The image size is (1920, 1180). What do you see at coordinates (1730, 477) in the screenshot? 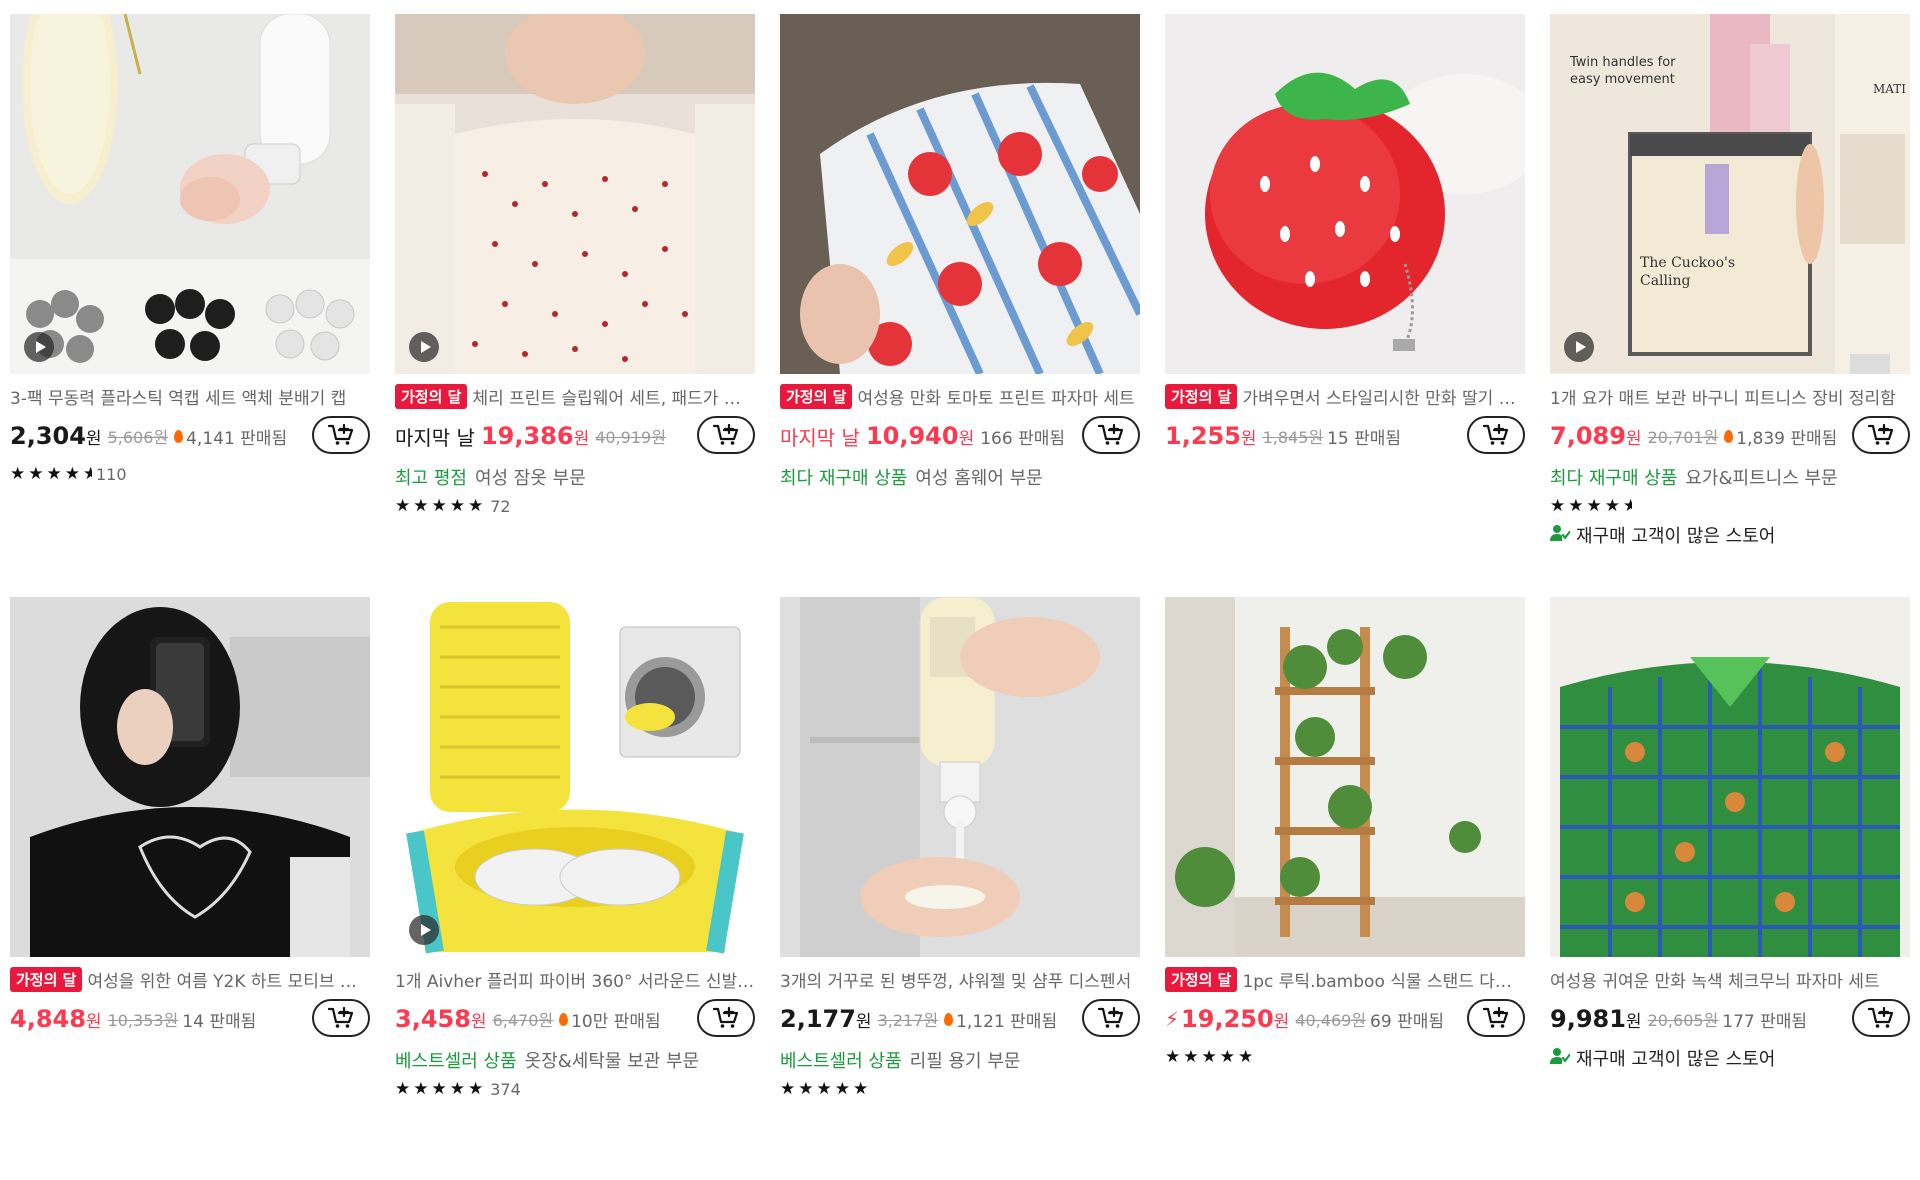
I see `ranking-row: 최다 재구매 상품 요가&피트니스 부문` at bounding box center [1730, 477].